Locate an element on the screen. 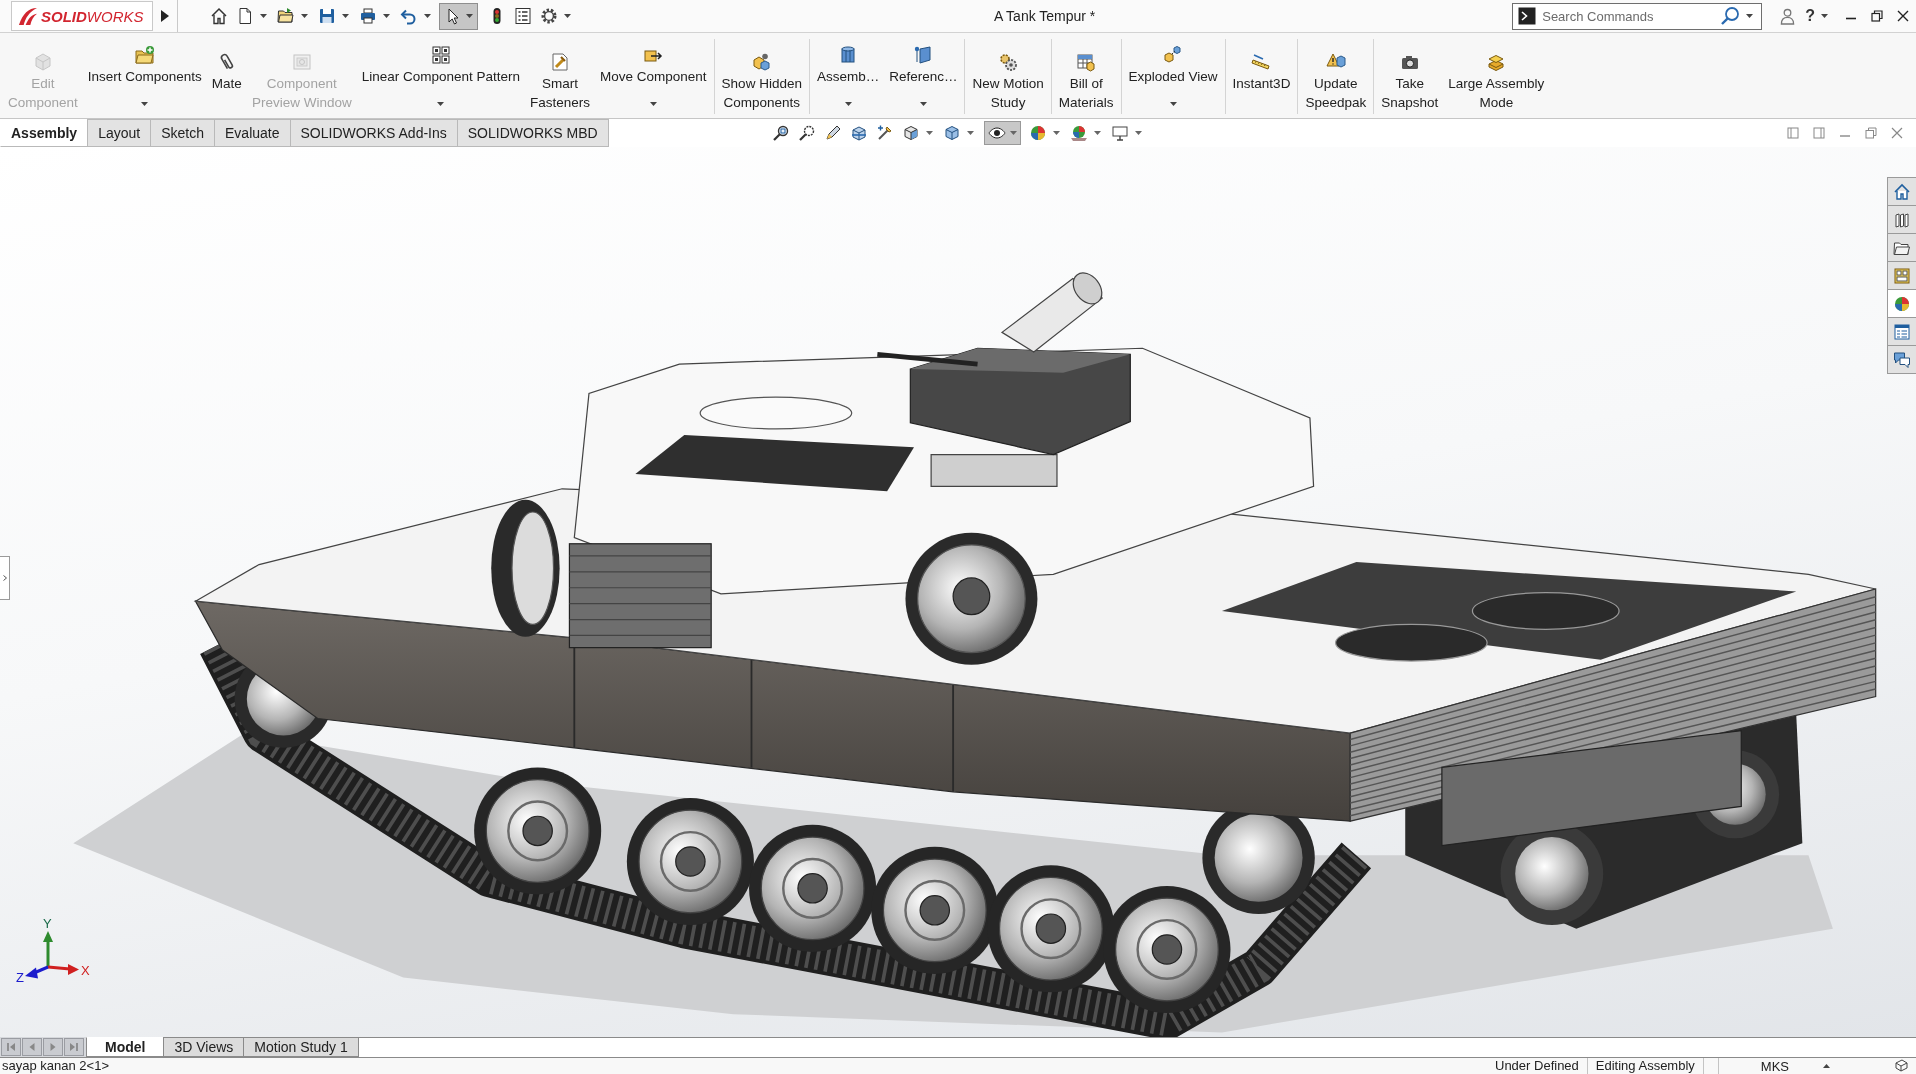 The width and height of the screenshot is (1916, 1074). ribbon-button: Take Snapshot is located at coordinates (1410, 75).